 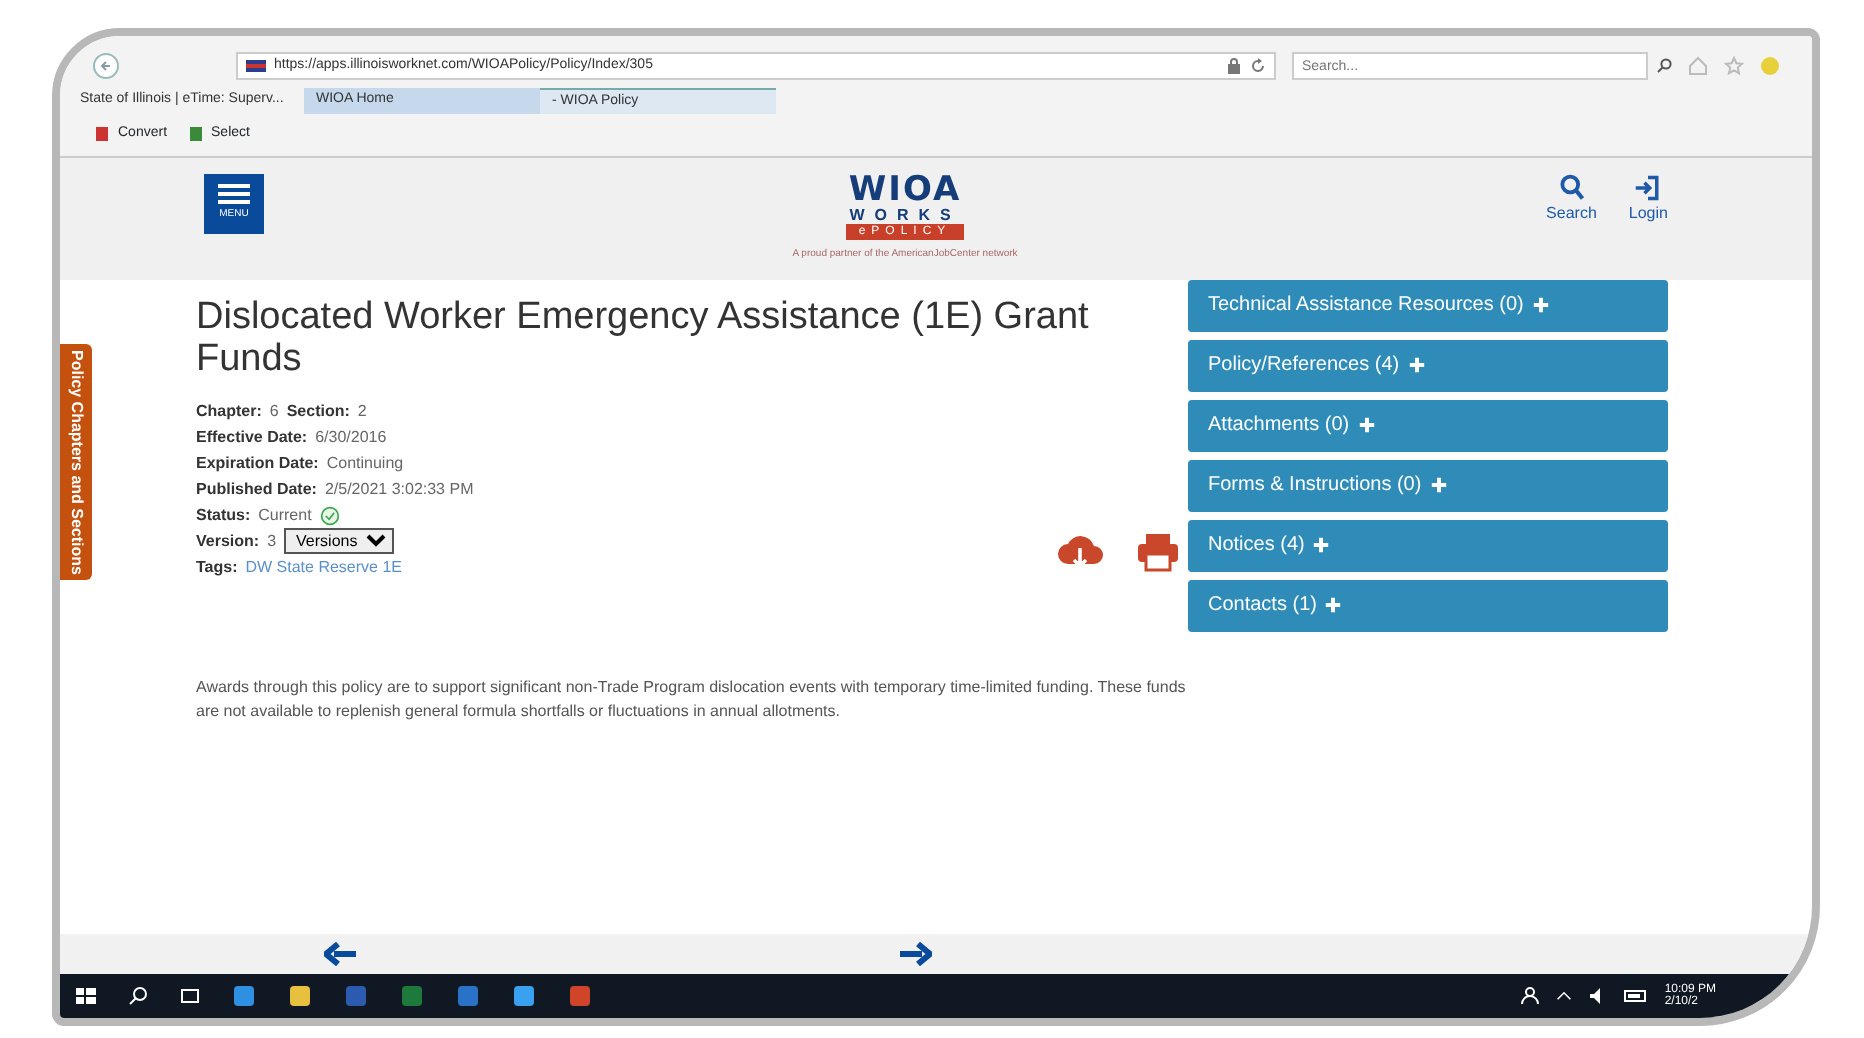 I want to click on tag-link: DW State Reserve 1E, so click(x=323, y=567).